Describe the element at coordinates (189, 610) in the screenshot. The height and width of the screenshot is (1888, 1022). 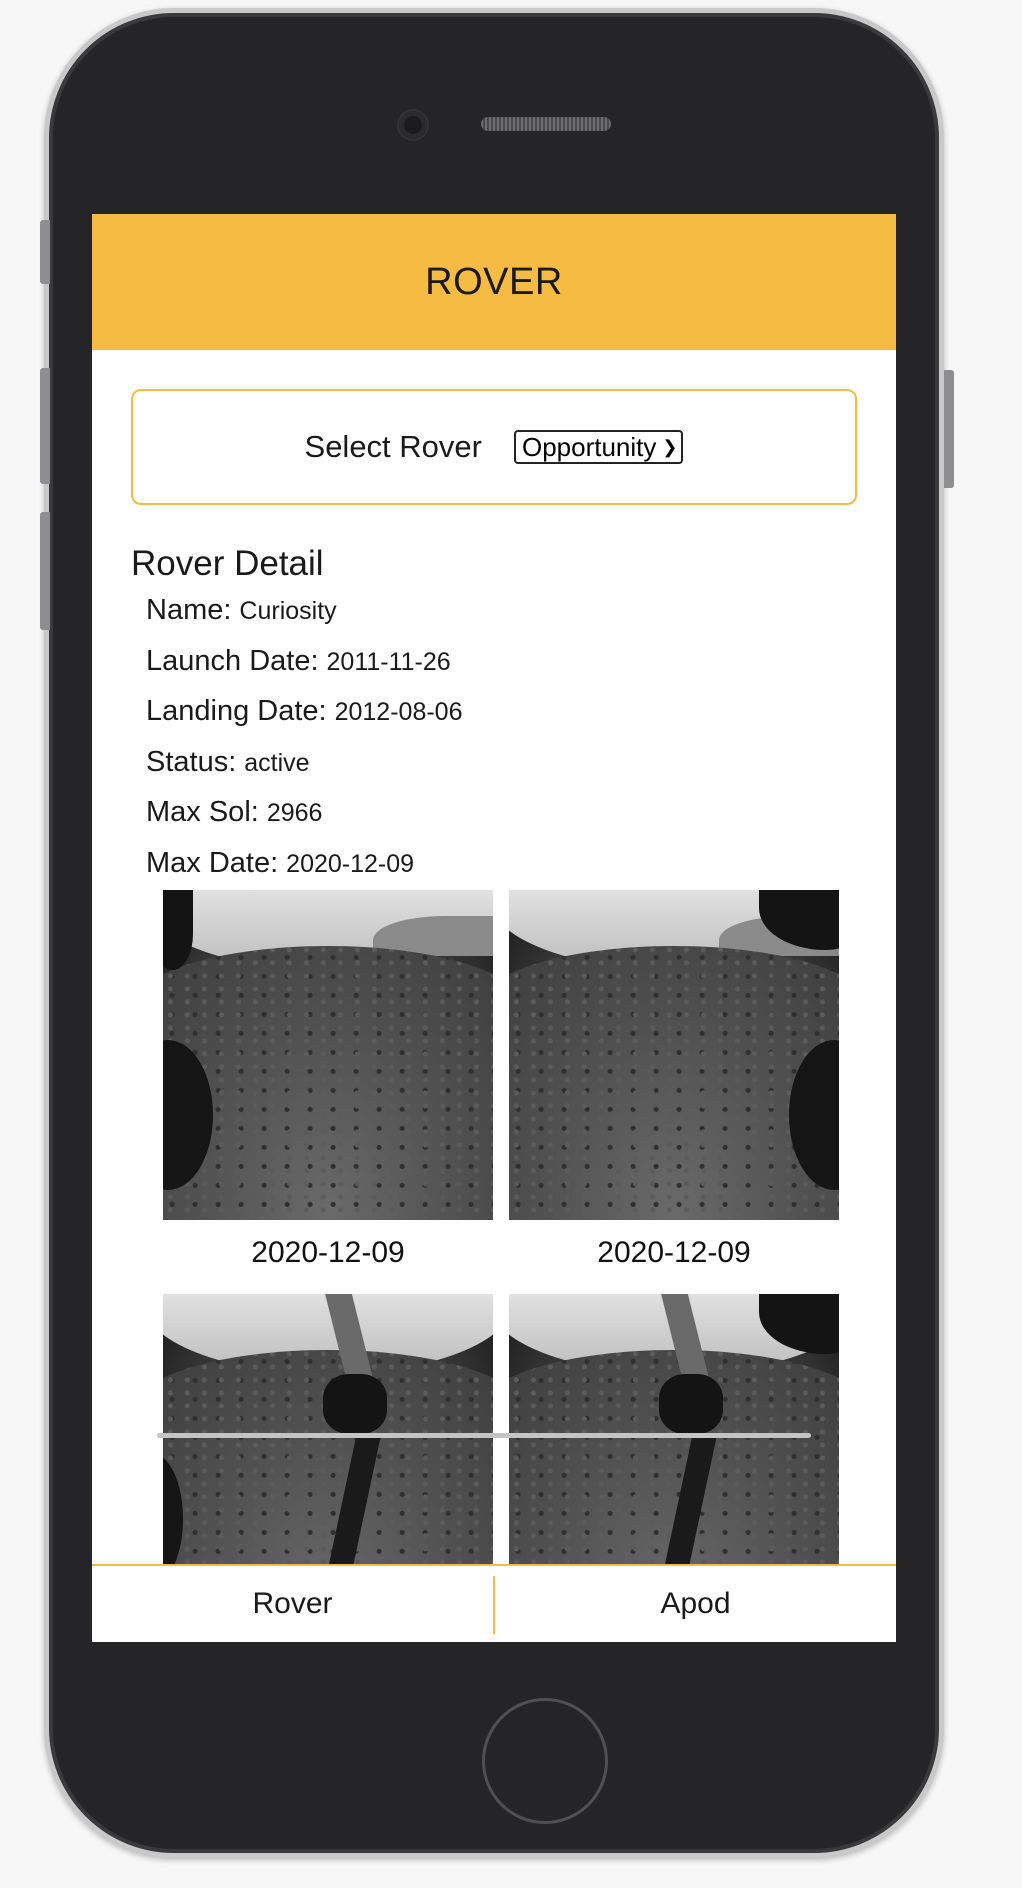
I see `detail-key: Name:` at that location.